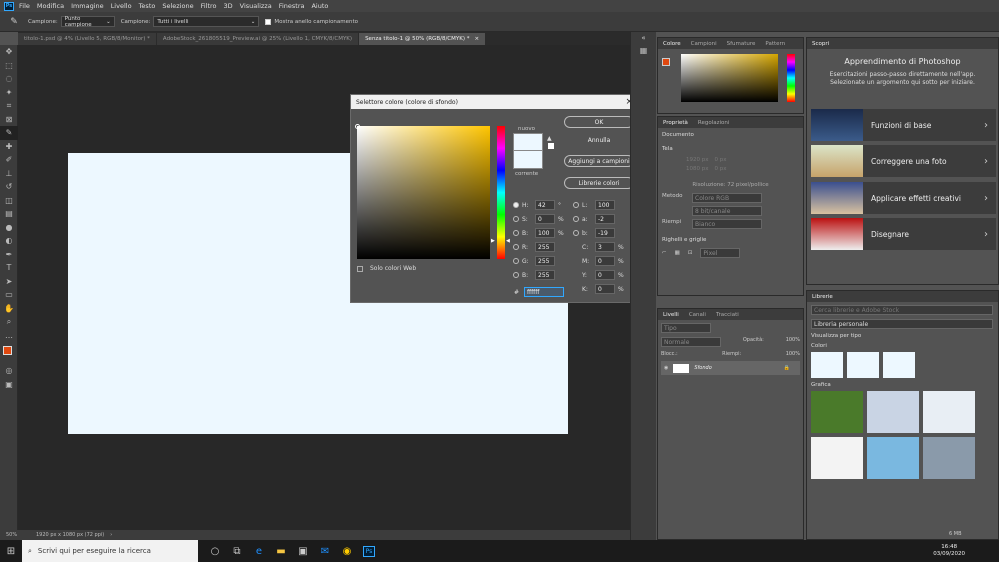 Image resolution: width=999 pixels, height=562 pixels. Describe the element at coordinates (714, 123) in the screenshot. I see `tab-regolazioni: Regolazioni` at that location.